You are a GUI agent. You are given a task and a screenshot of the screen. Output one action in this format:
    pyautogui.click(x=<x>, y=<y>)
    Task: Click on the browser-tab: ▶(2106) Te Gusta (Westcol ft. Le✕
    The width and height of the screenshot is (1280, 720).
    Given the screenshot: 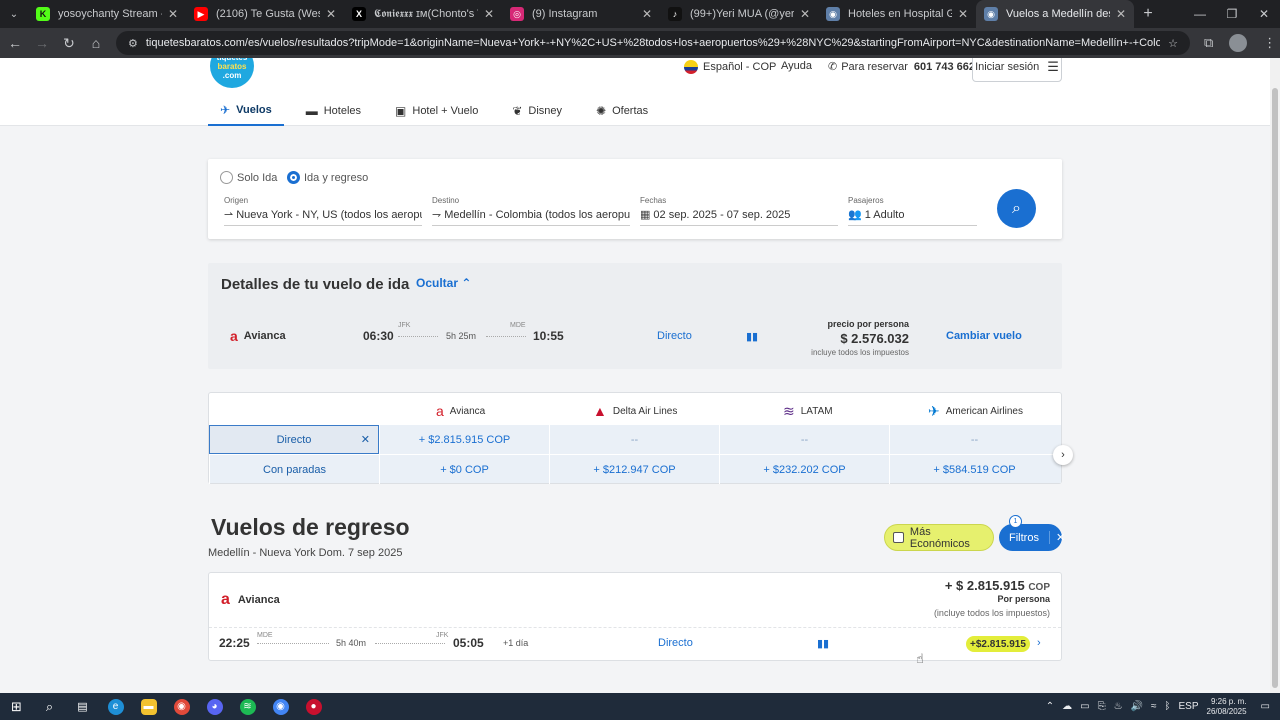 What is the action you would take?
    pyautogui.click(x=265, y=14)
    